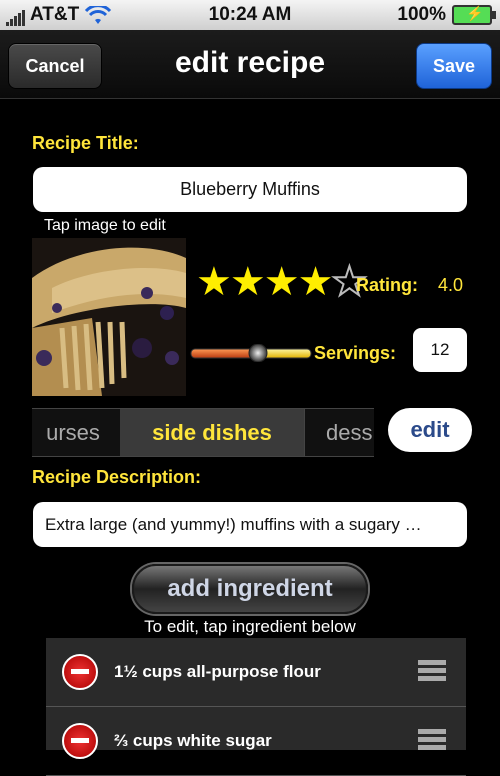 This screenshot has height=776, width=500. I want to click on servings-field: 12, so click(440, 350).